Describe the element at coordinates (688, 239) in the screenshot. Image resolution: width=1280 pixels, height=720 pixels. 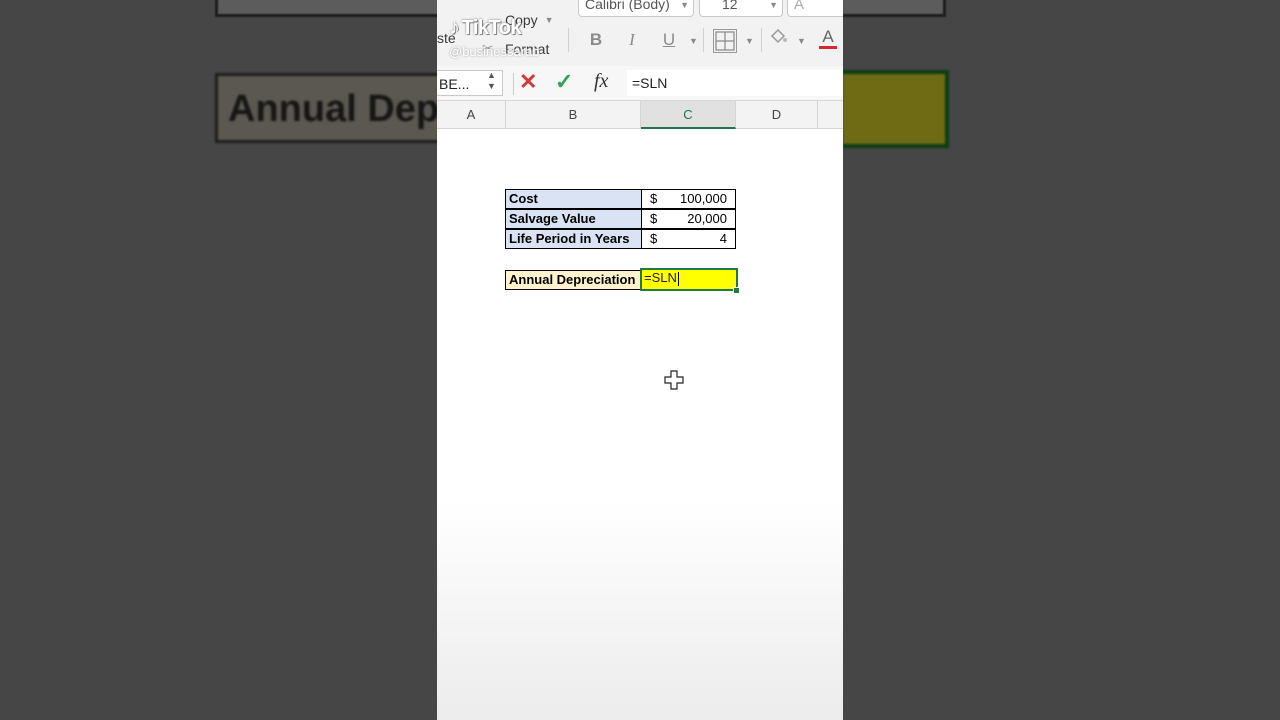
I see `life-period-cell: $ 4` at that location.